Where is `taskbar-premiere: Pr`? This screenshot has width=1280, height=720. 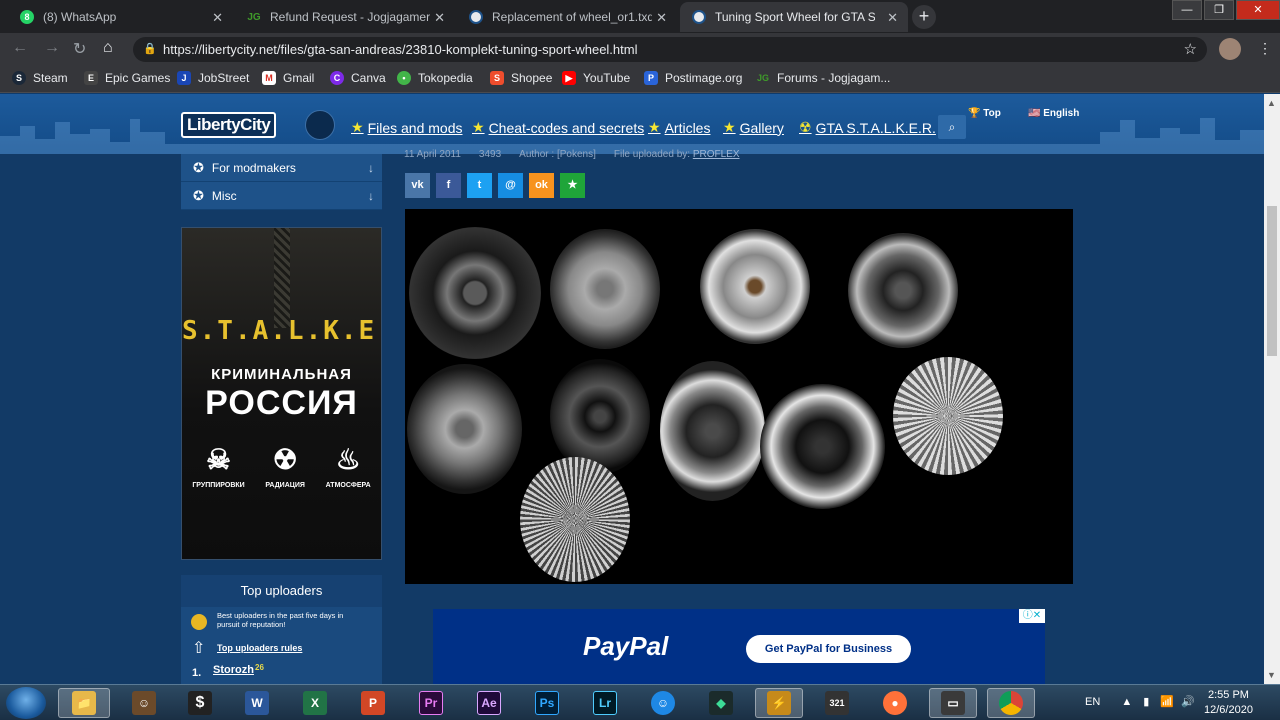
taskbar-premiere: Pr is located at coordinates (431, 703).